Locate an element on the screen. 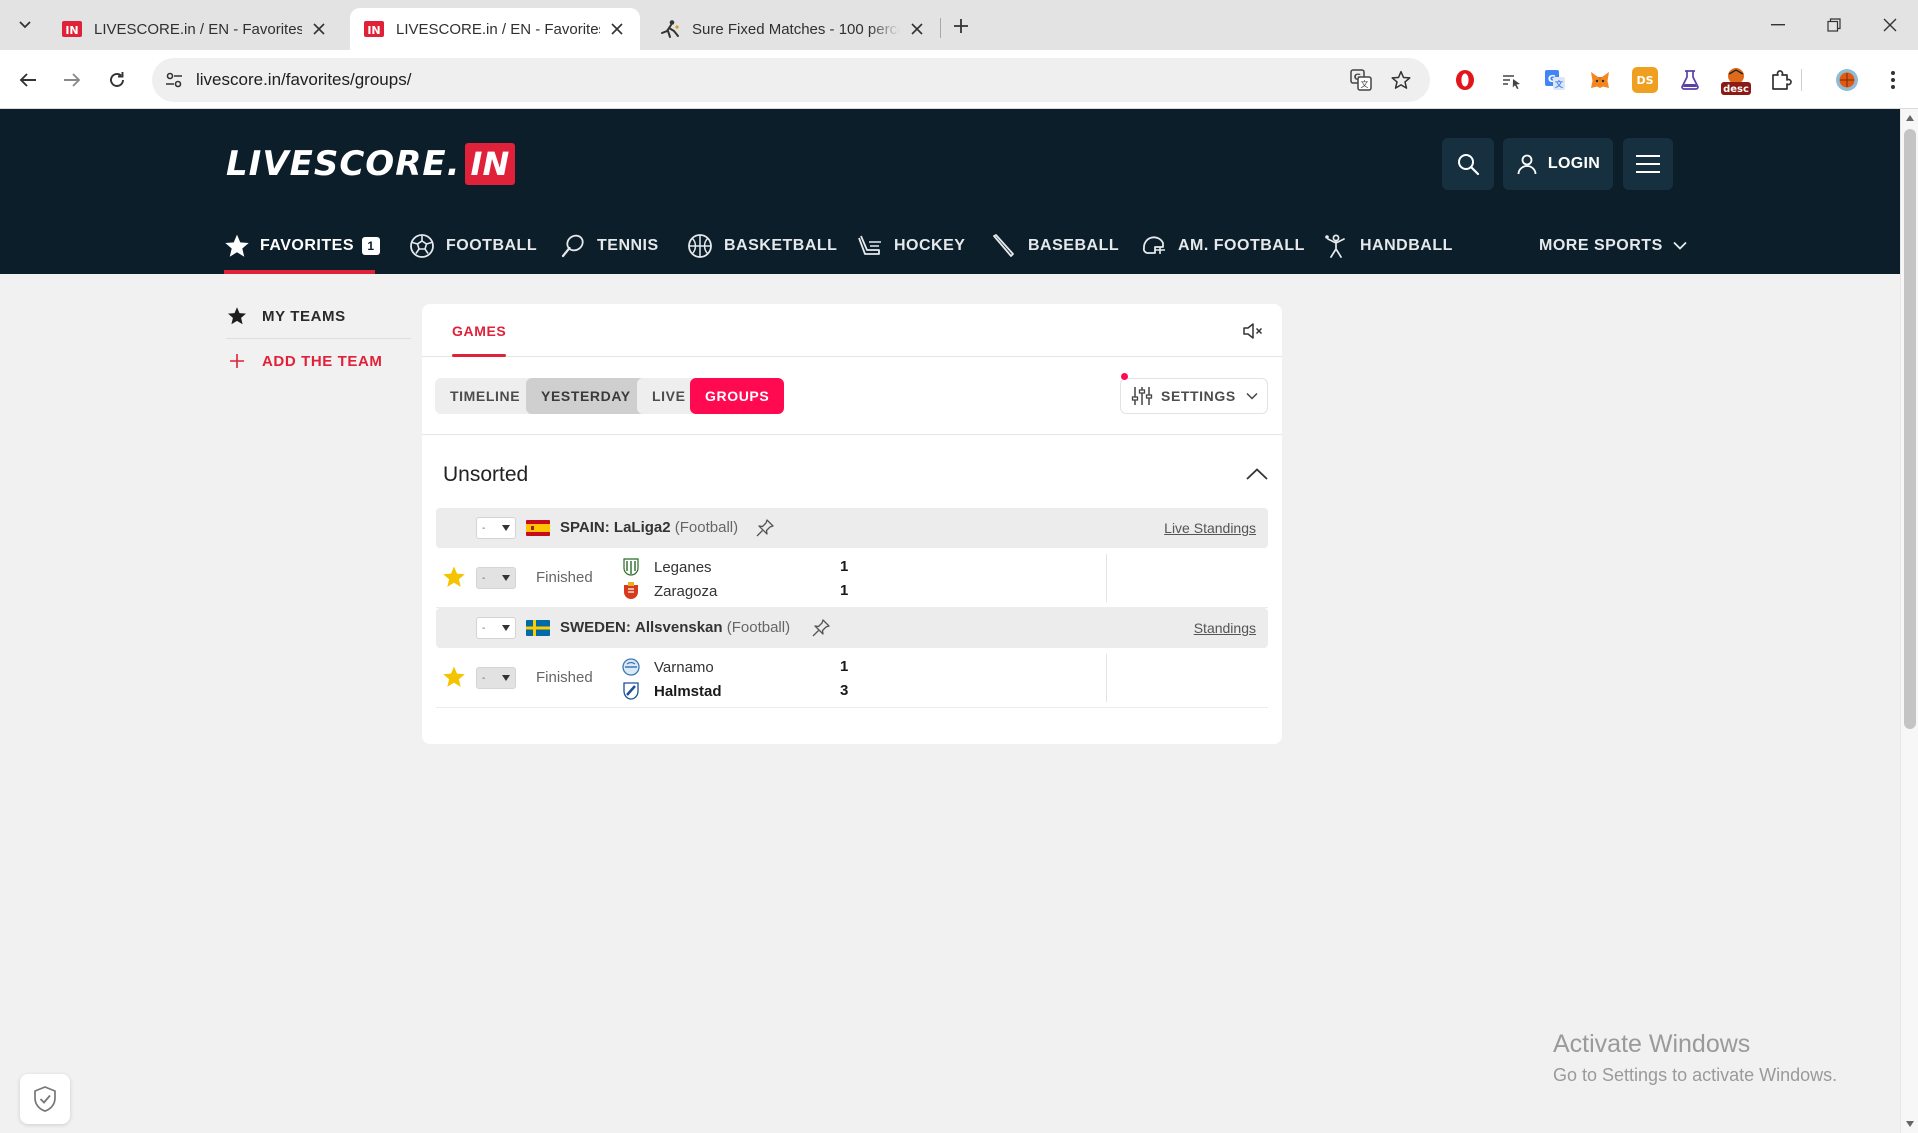 Image resolution: width=1918 pixels, height=1133 pixels. hamburger-menu-button is located at coordinates (1648, 164).